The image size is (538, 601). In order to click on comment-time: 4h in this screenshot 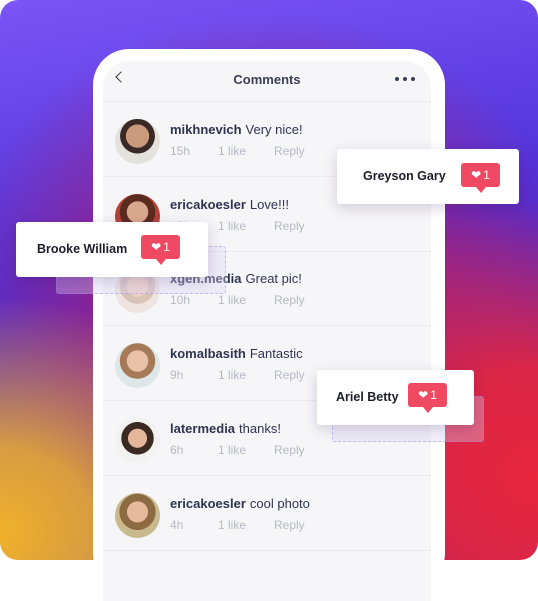, I will do `click(177, 525)`.